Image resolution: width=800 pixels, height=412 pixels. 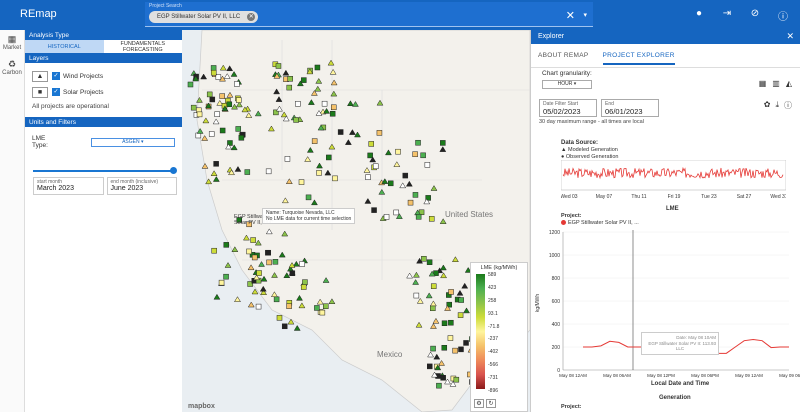 What do you see at coordinates (68, 186) in the screenshot?
I see `start-month-field: start month March 2023` at bounding box center [68, 186].